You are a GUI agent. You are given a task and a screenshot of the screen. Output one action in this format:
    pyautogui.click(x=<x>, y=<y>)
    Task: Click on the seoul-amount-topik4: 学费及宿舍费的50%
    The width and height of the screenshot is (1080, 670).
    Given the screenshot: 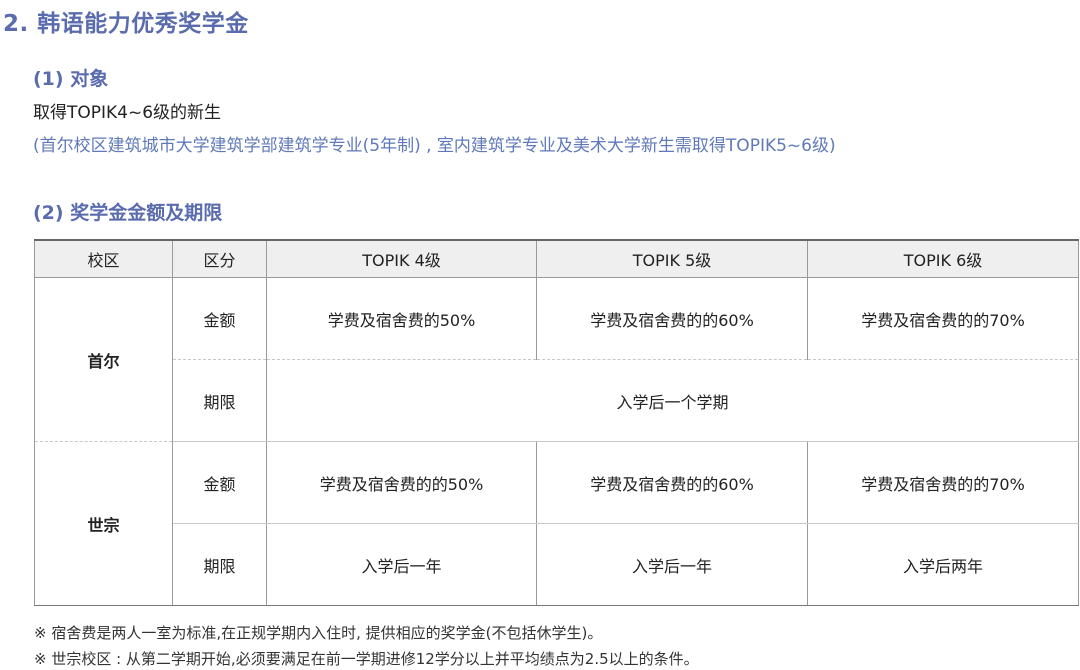 What is the action you would take?
    pyautogui.click(x=401, y=318)
    